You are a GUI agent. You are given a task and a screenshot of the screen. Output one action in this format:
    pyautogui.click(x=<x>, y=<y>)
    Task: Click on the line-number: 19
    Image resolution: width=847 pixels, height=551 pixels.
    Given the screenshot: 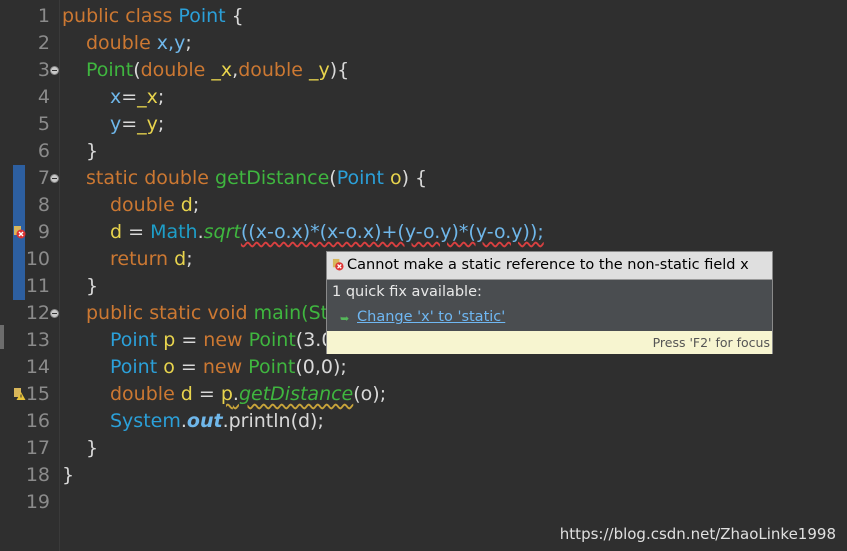 What is the action you would take?
    pyautogui.click(x=37, y=502)
    